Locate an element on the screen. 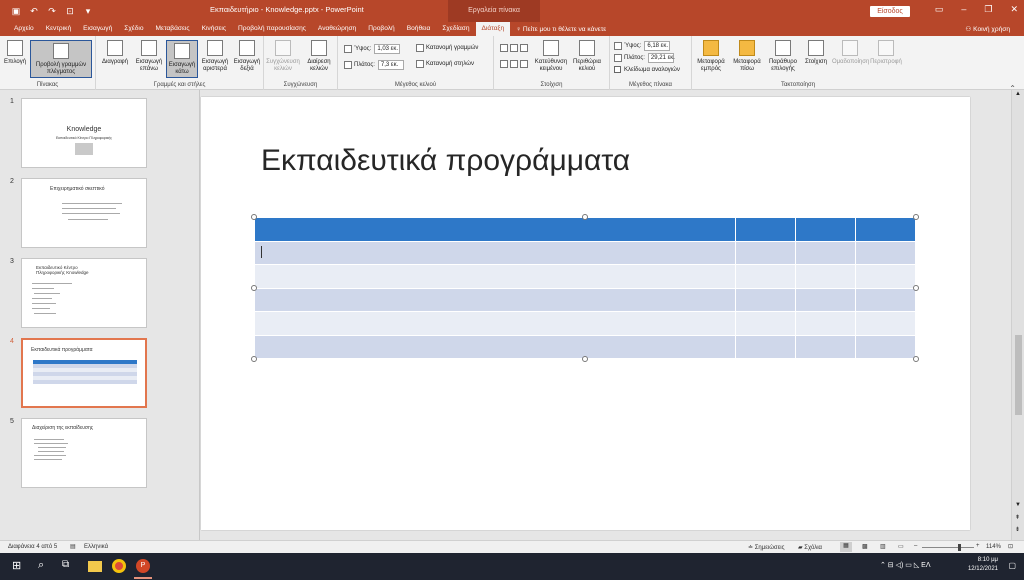 This screenshot has height=580, width=1024. tab-review: Αναθεώρηση is located at coordinates (337, 29).